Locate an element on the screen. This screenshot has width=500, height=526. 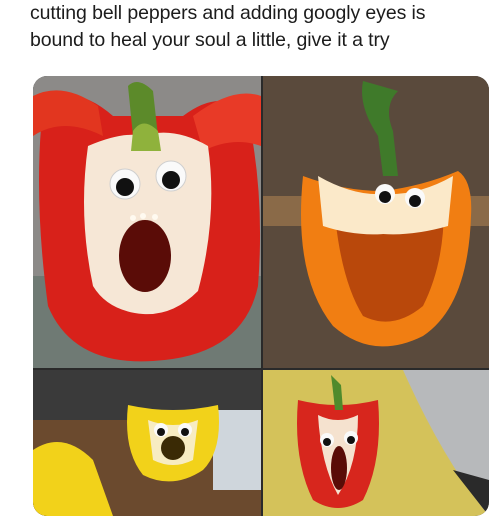
yellow-pepper-face-photo is located at coordinates (147, 443).